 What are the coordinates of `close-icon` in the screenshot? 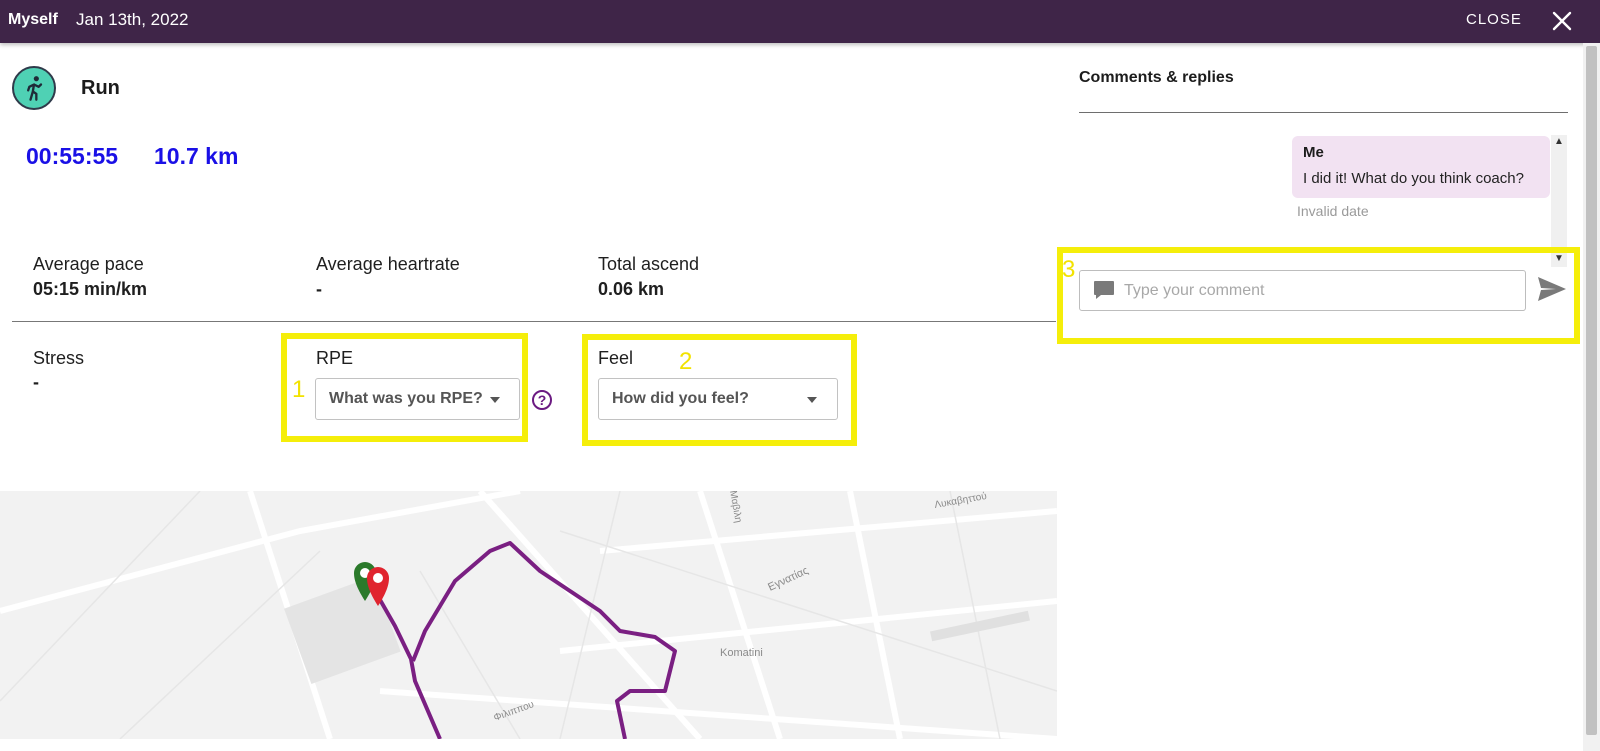 It's located at (1562, 21).